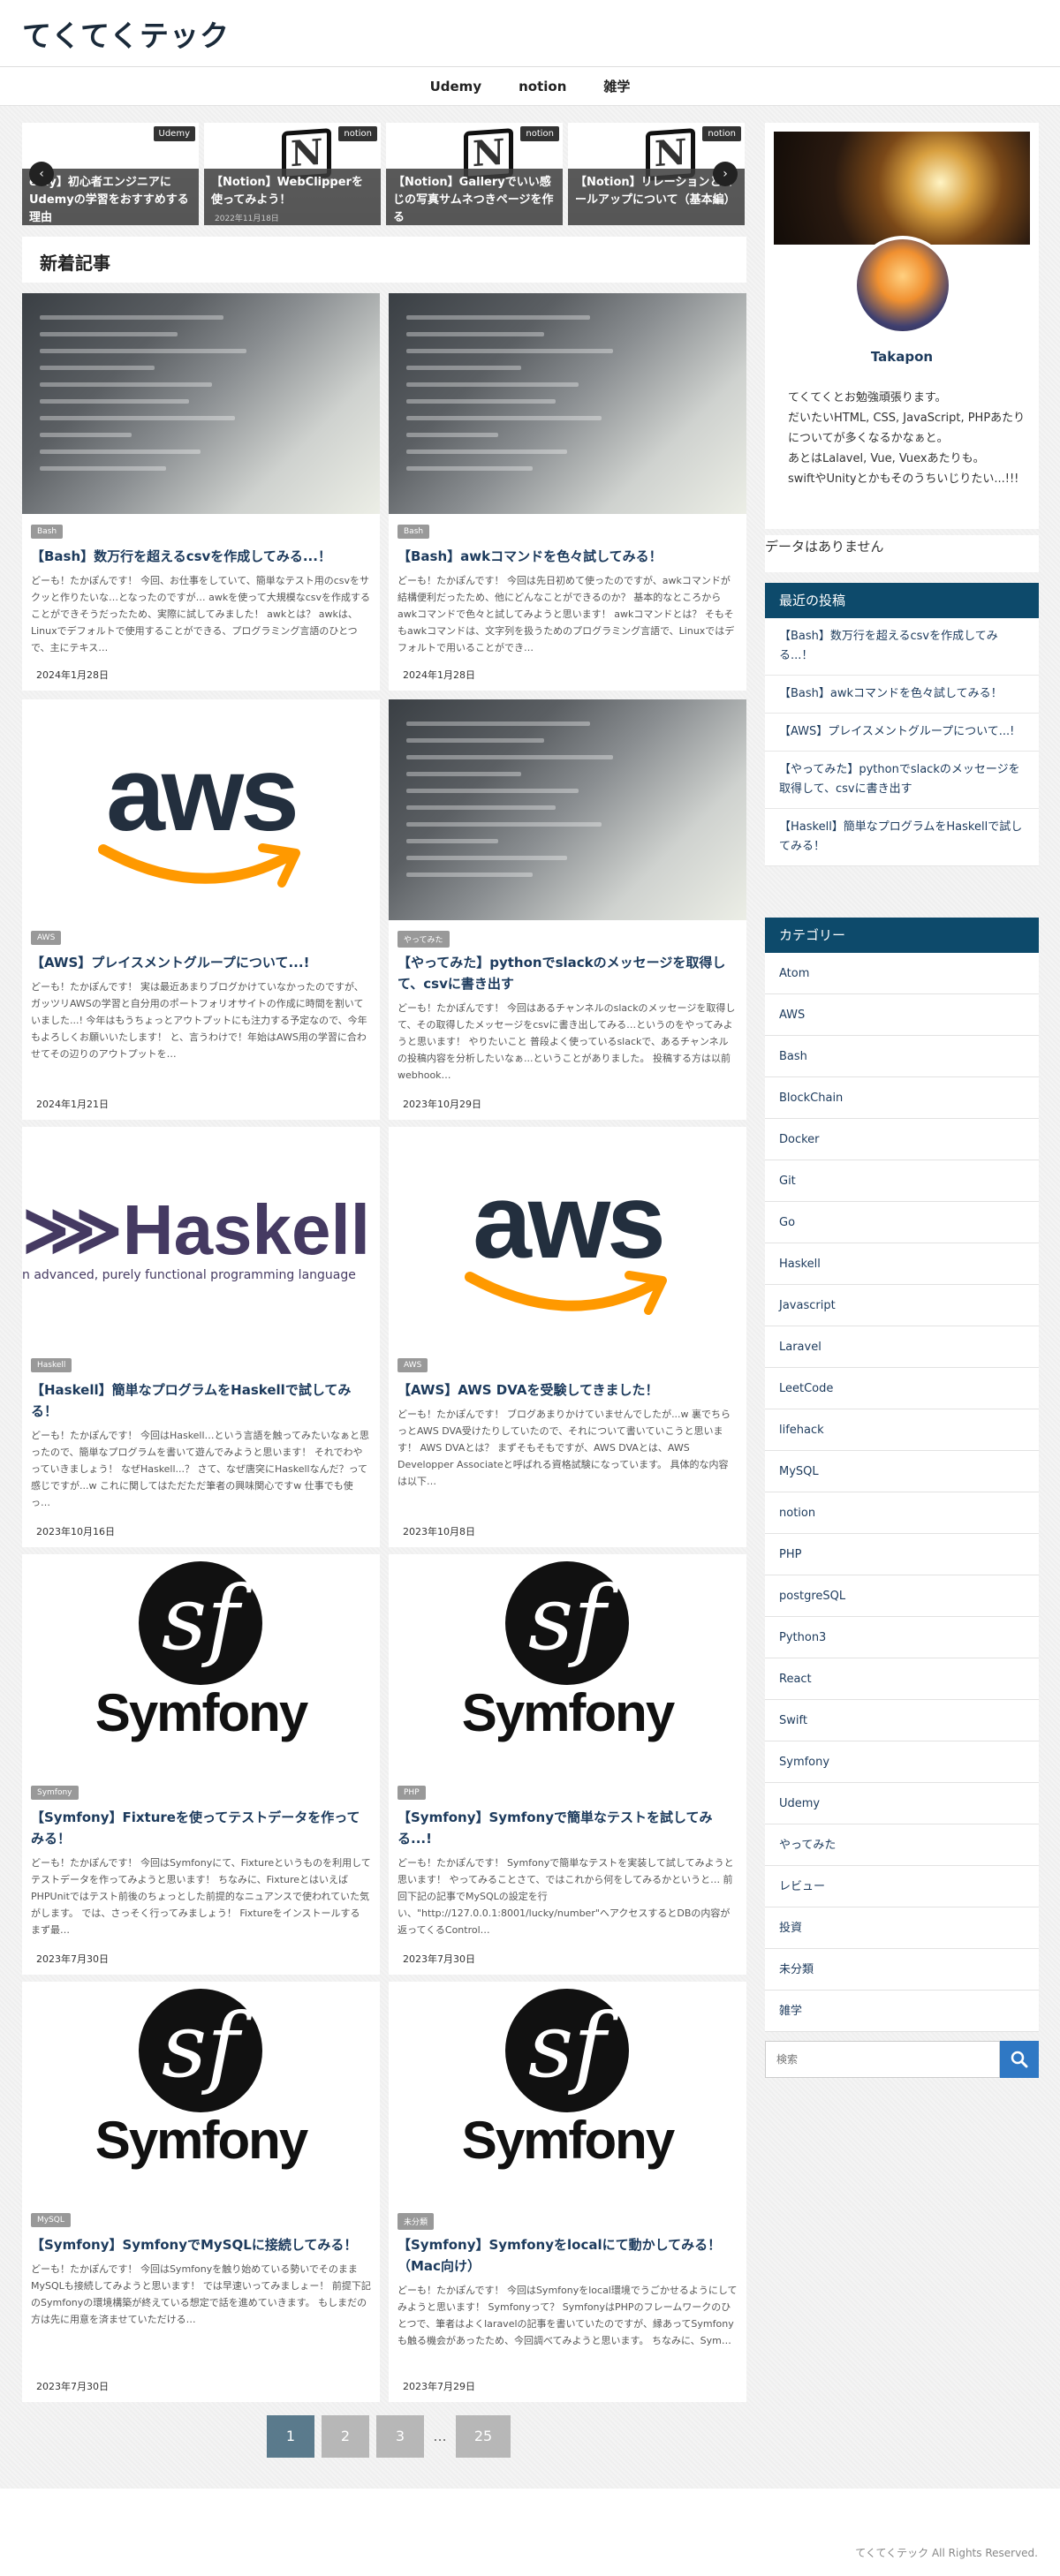 Image resolution: width=1060 pixels, height=2576 pixels. Describe the element at coordinates (345, 2437) in the screenshot. I see `pagination-page: 2` at that location.